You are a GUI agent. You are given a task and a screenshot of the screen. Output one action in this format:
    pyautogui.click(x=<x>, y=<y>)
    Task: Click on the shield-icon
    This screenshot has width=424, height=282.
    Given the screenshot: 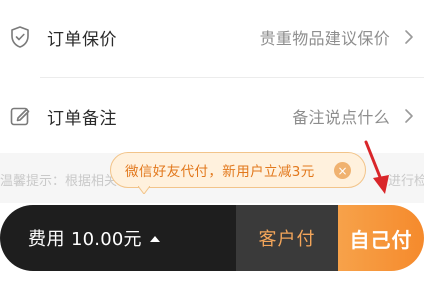 What is the action you would take?
    pyautogui.click(x=20, y=37)
    